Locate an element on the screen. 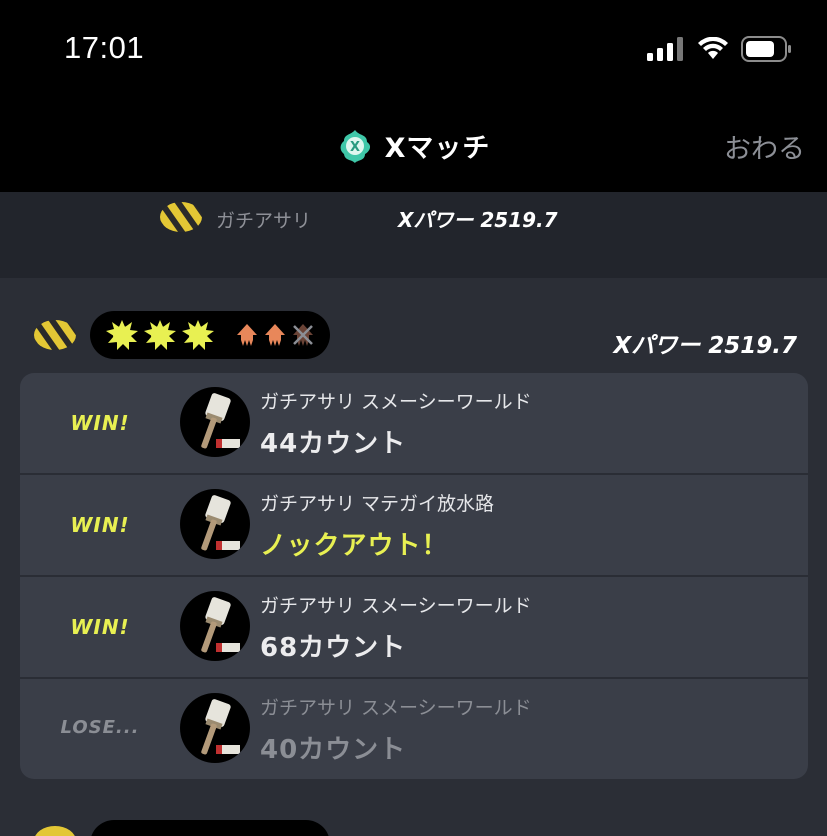 This screenshot has height=836, width=827. svg-text: X is located at coordinates (355, 147).